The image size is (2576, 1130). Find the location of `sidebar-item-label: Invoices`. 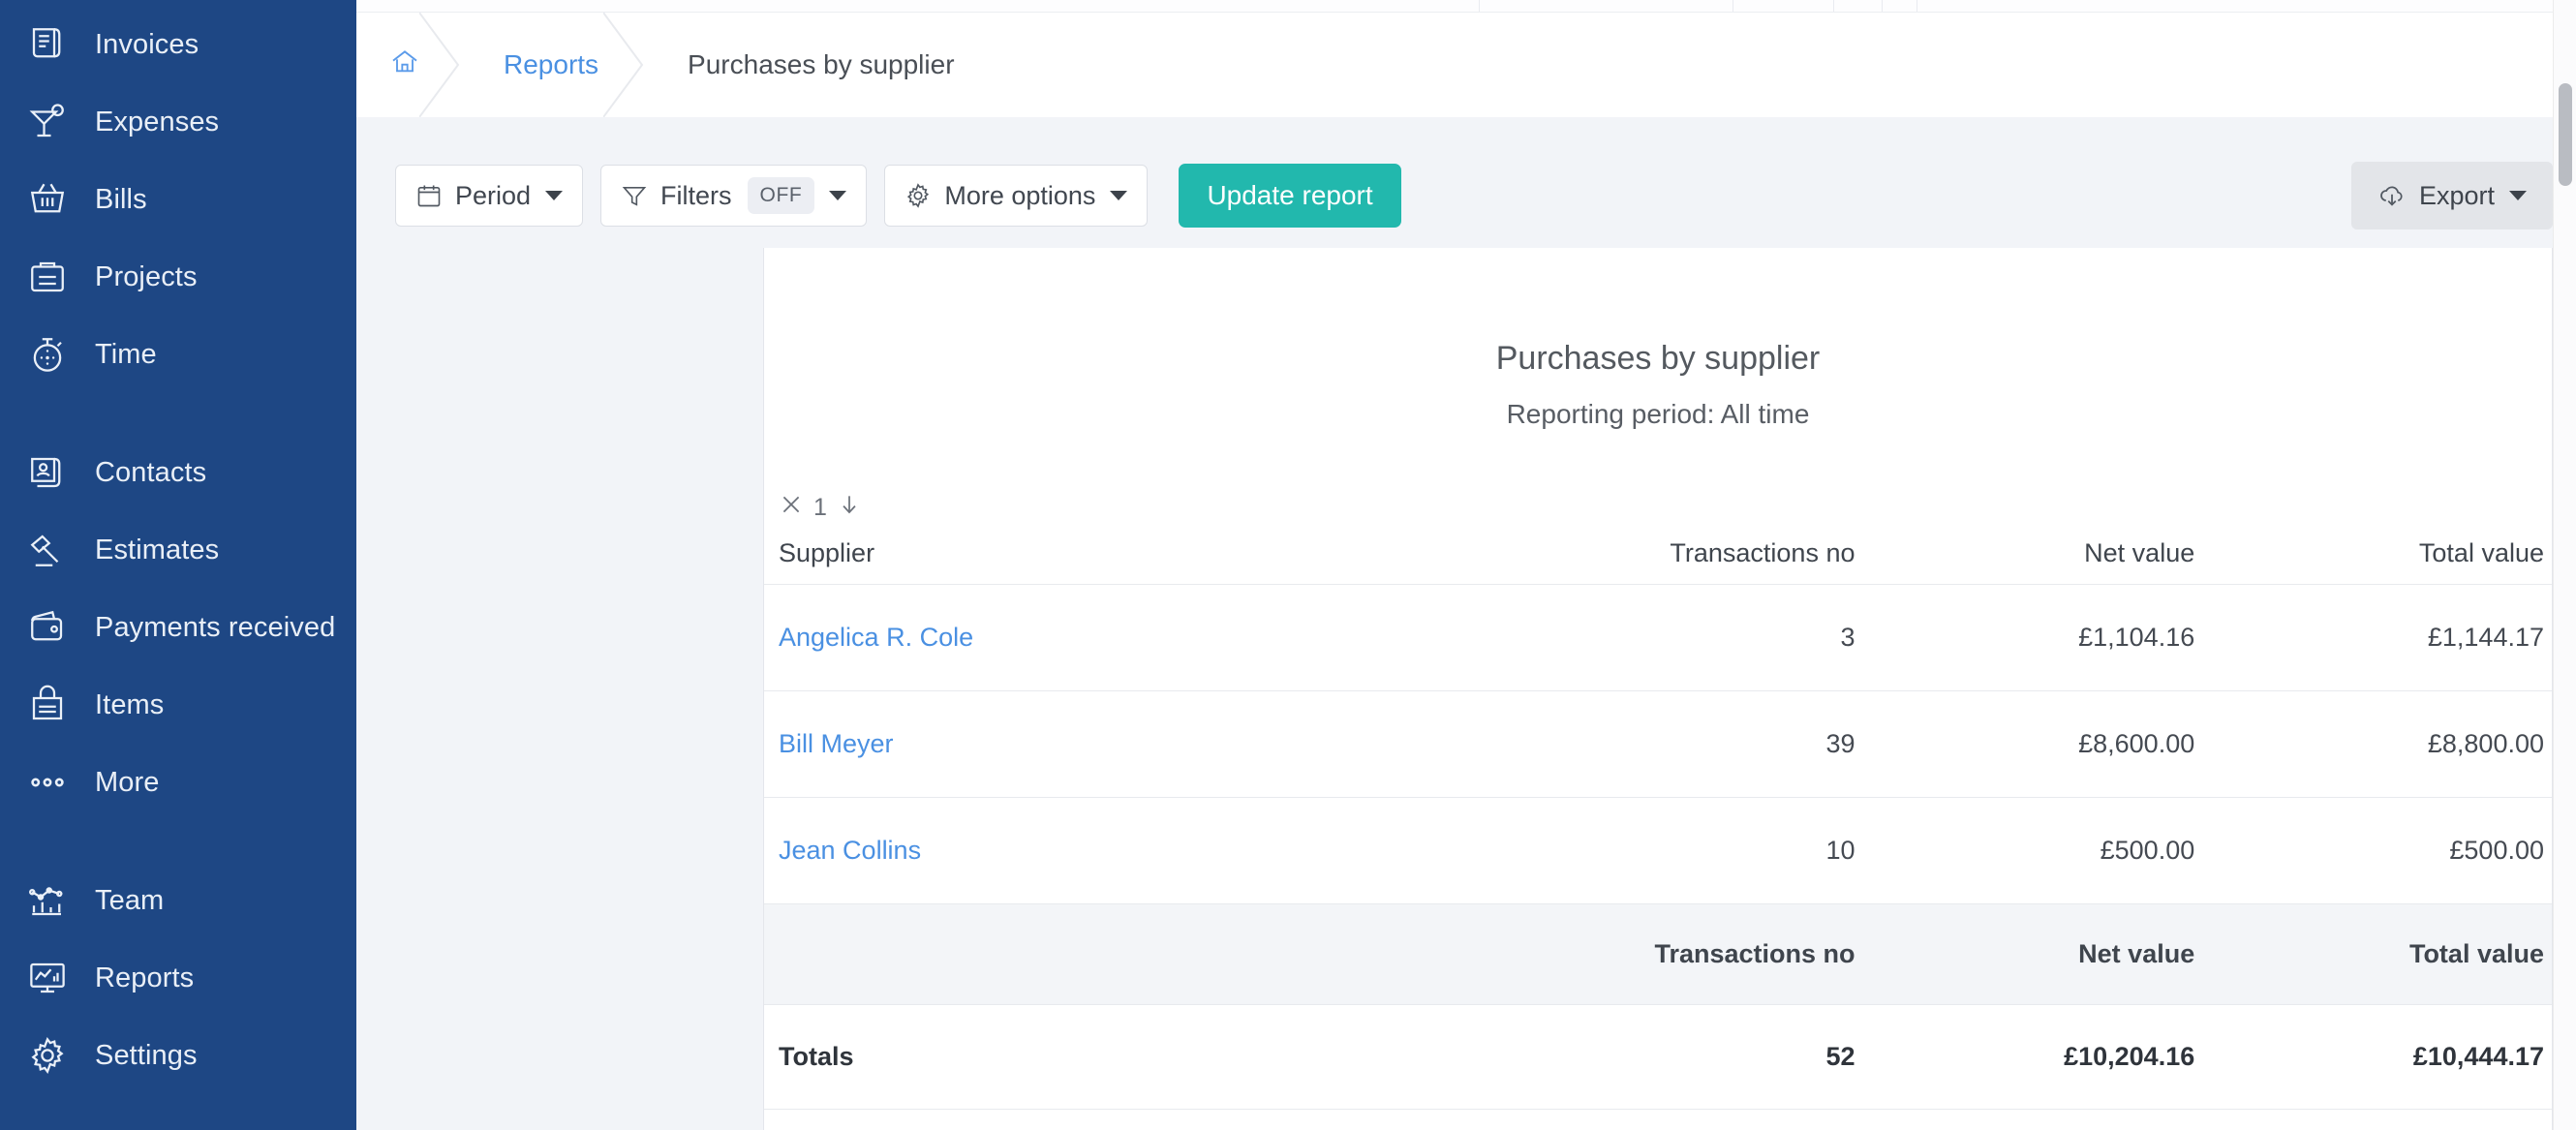

sidebar-item-label: Invoices is located at coordinates (147, 44).